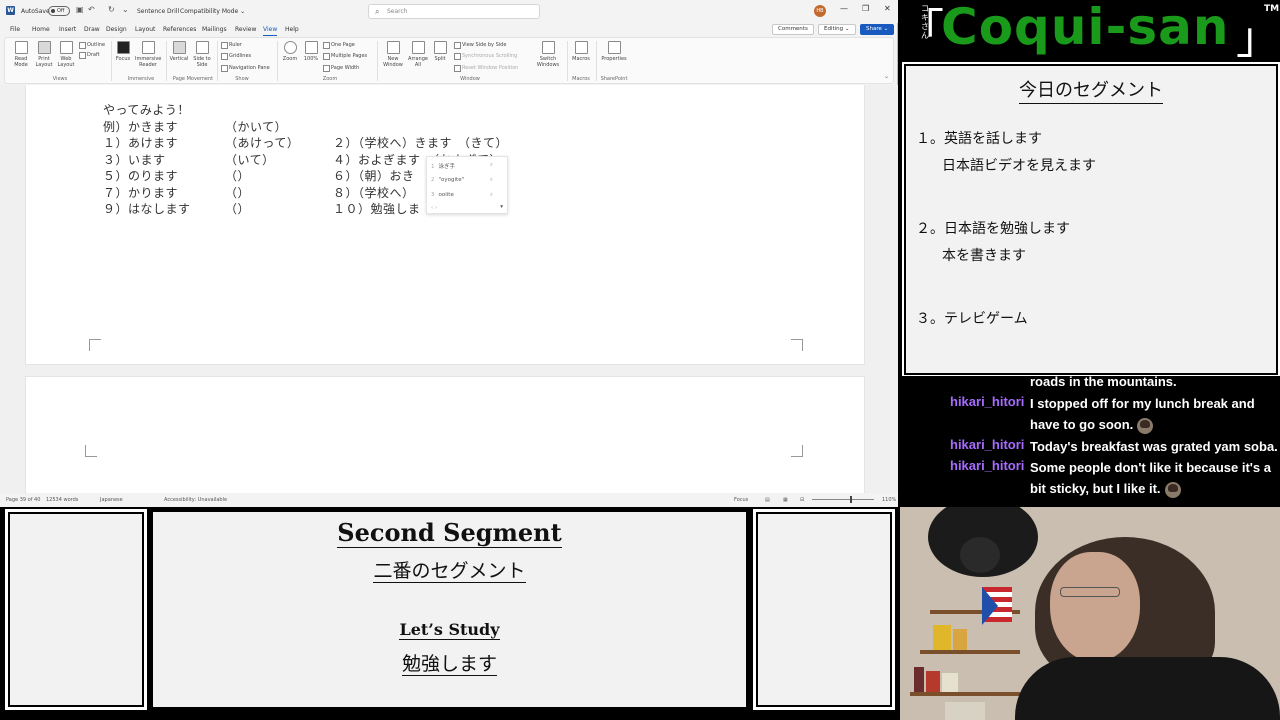 This screenshot has width=1280, height=720. What do you see at coordinates (341, 68) in the screenshot?
I see `page-width-button: Page Width` at bounding box center [341, 68].